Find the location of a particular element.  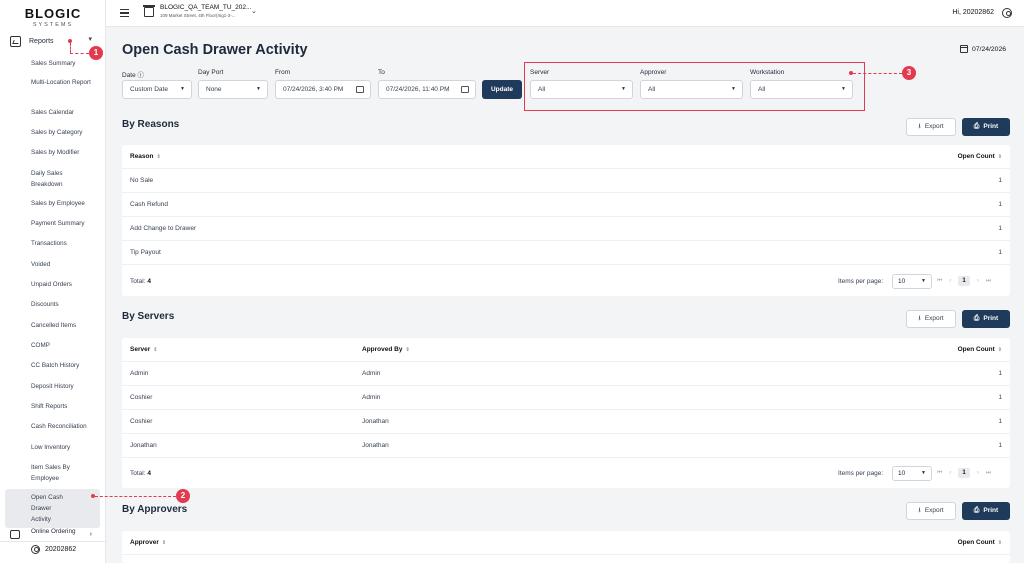

sidebar-item-online-ordering: Online Ordering › is located at coordinates (55, 533).